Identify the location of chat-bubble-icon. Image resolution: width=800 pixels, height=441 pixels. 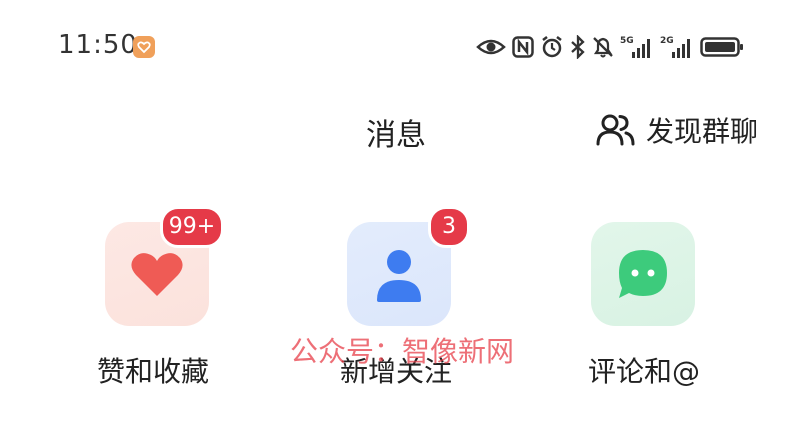
(643, 274).